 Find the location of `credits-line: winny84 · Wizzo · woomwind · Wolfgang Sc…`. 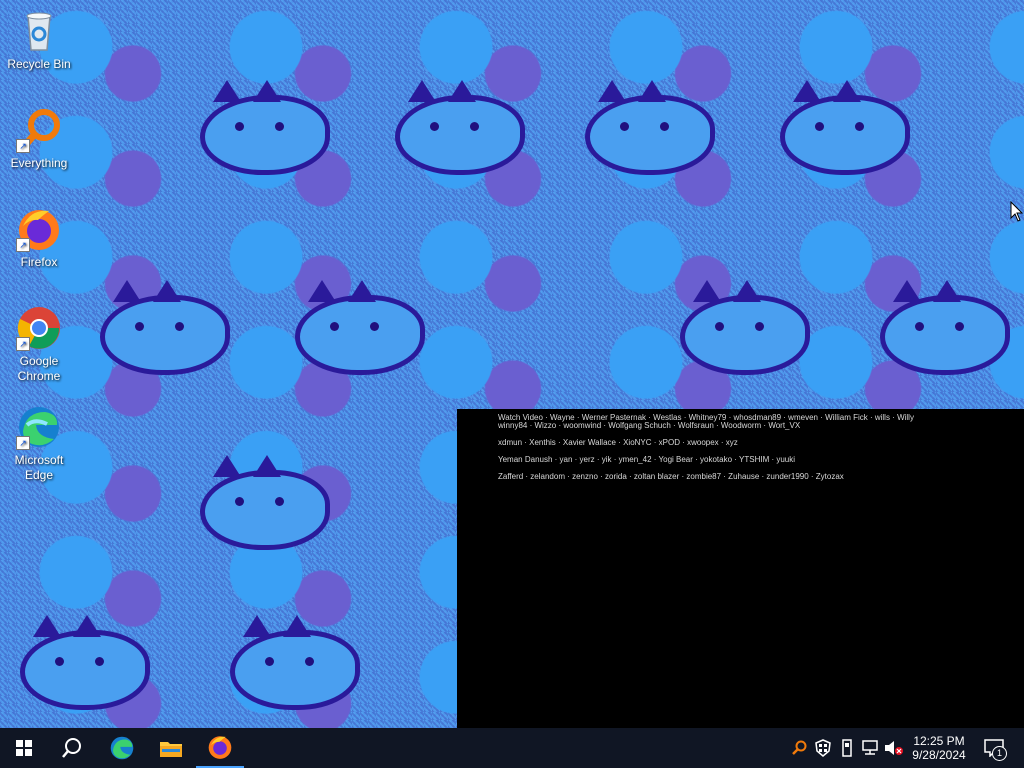

credits-line: winny84 · Wizzo · woomwind · Wolfgang Sc… is located at coordinates (649, 425).